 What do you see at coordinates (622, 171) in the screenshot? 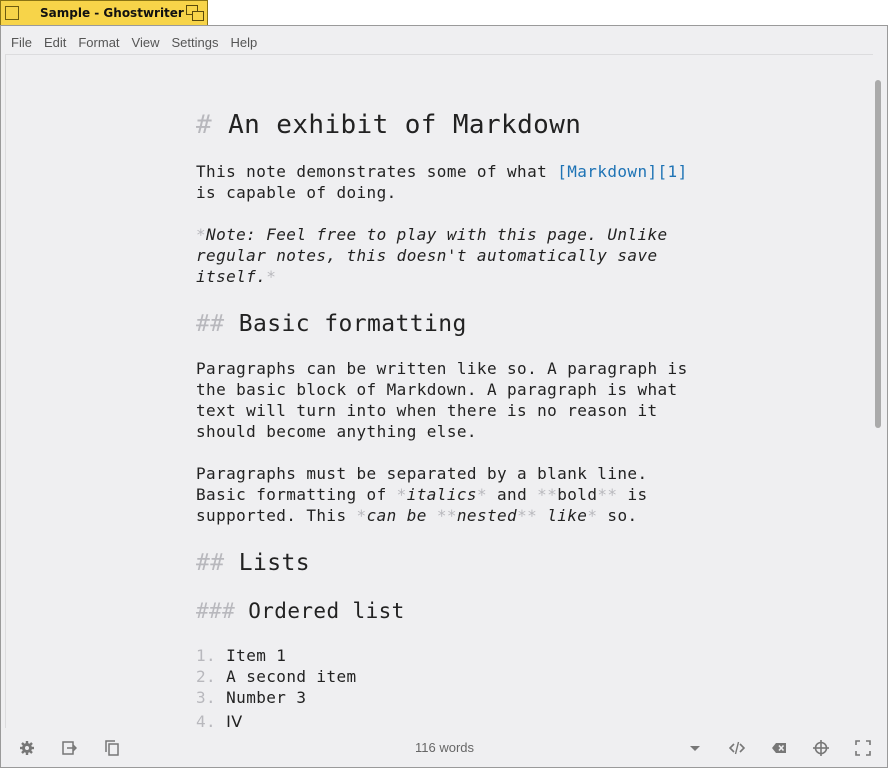
I see `markdown-link: [Markdown][1]` at bounding box center [622, 171].